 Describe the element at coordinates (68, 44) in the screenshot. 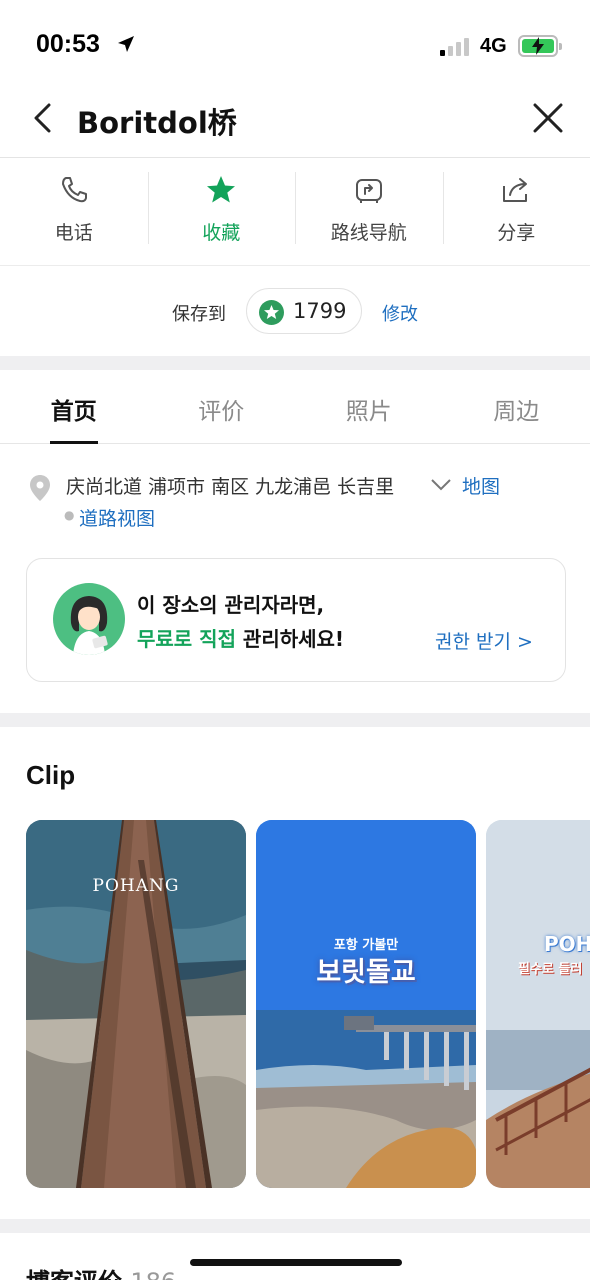

I see `status-time: 00:53` at that location.